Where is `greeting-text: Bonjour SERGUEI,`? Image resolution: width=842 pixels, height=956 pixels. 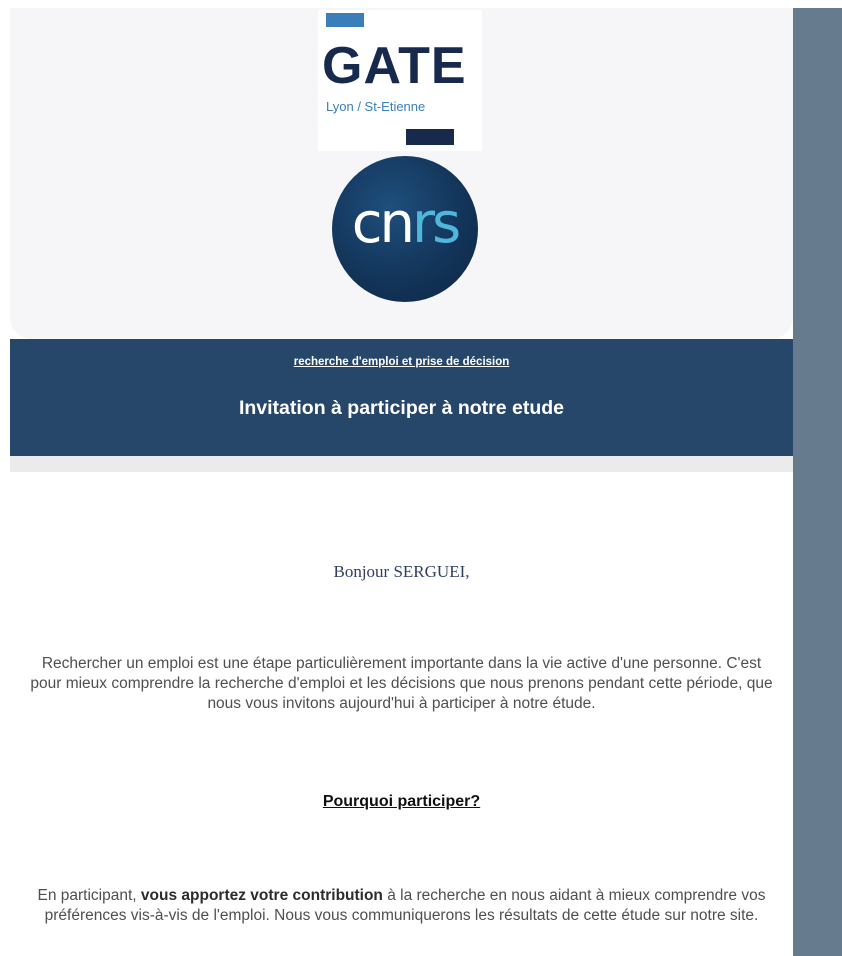
greeting-text: Bonjour SERGUEI, is located at coordinates (401, 571).